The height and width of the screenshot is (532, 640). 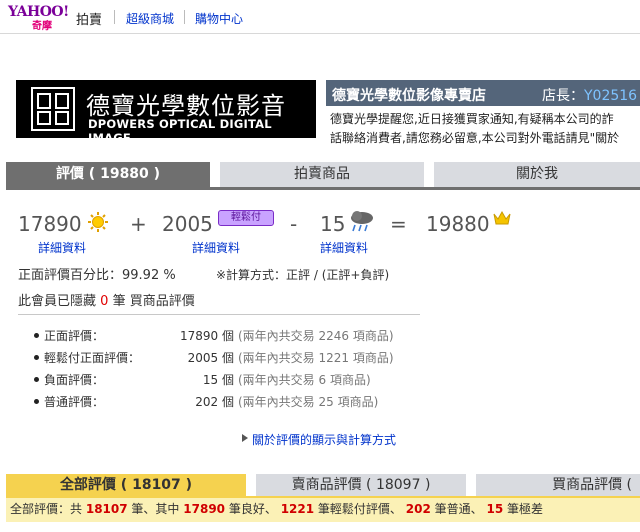 What do you see at coordinates (126, 485) in the screenshot?
I see `tab-all-ratings: 全部評價 ( 18107 )` at bounding box center [126, 485].